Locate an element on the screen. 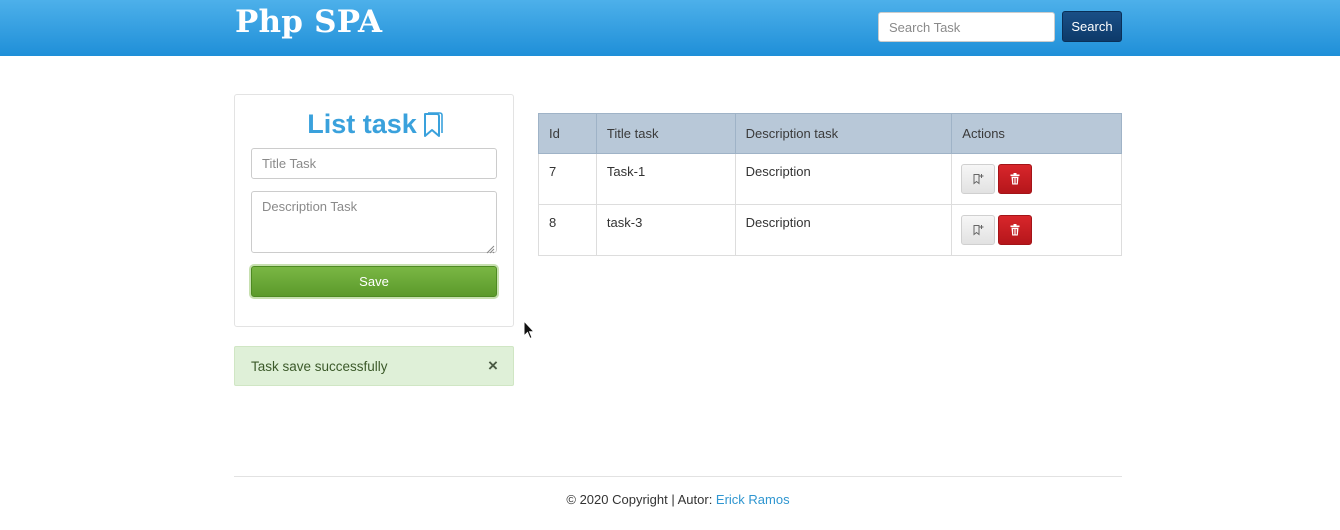 This screenshot has height=530, width=1340. description-task-textarea is located at coordinates (374, 222).